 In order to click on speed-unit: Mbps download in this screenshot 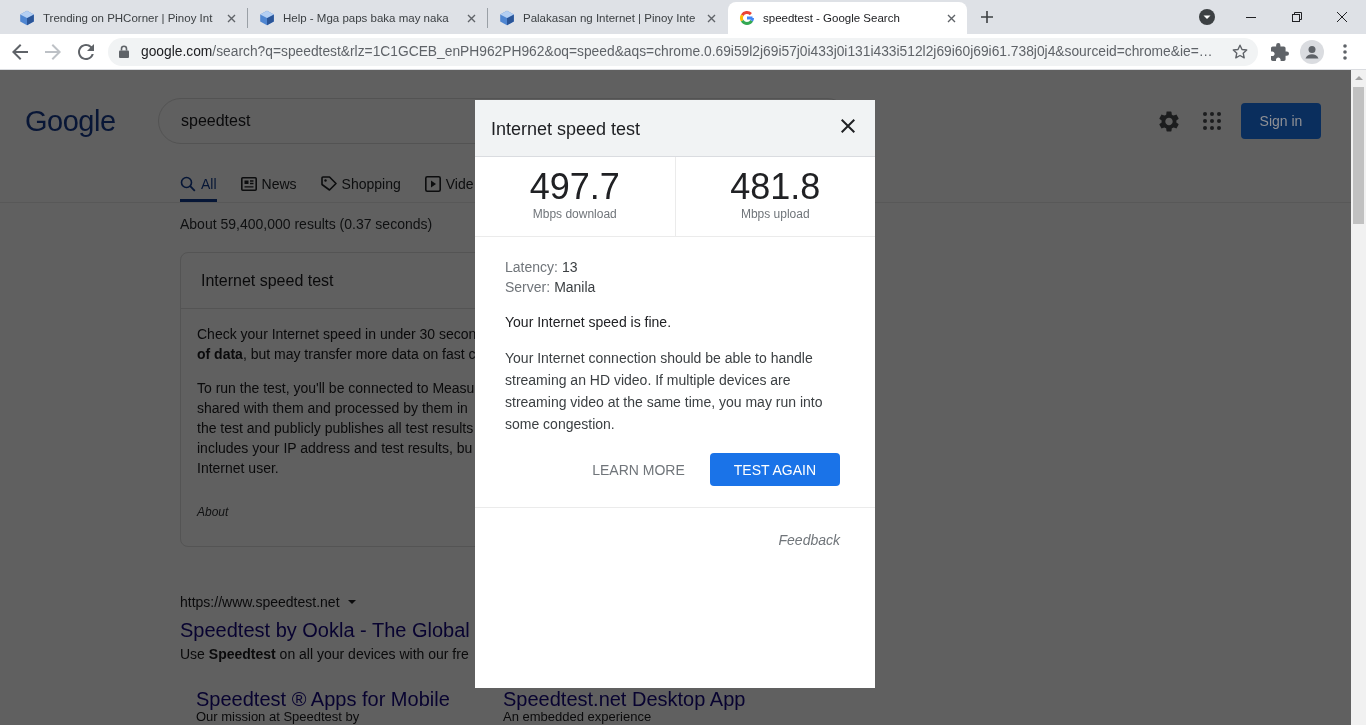, I will do `click(574, 214)`.